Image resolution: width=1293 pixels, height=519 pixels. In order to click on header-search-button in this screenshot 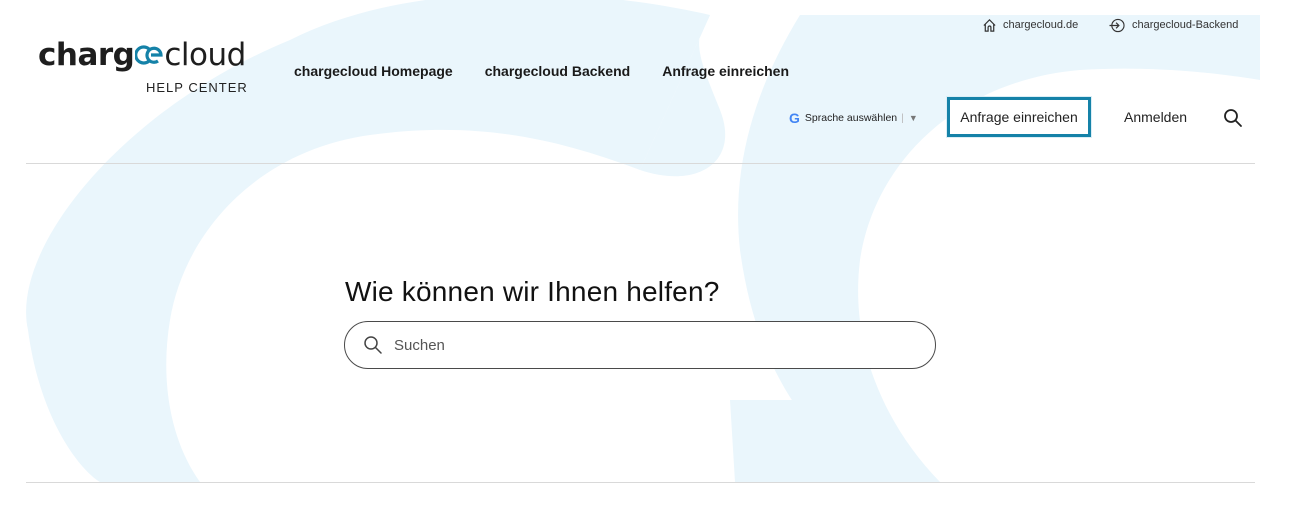, I will do `click(1233, 118)`.